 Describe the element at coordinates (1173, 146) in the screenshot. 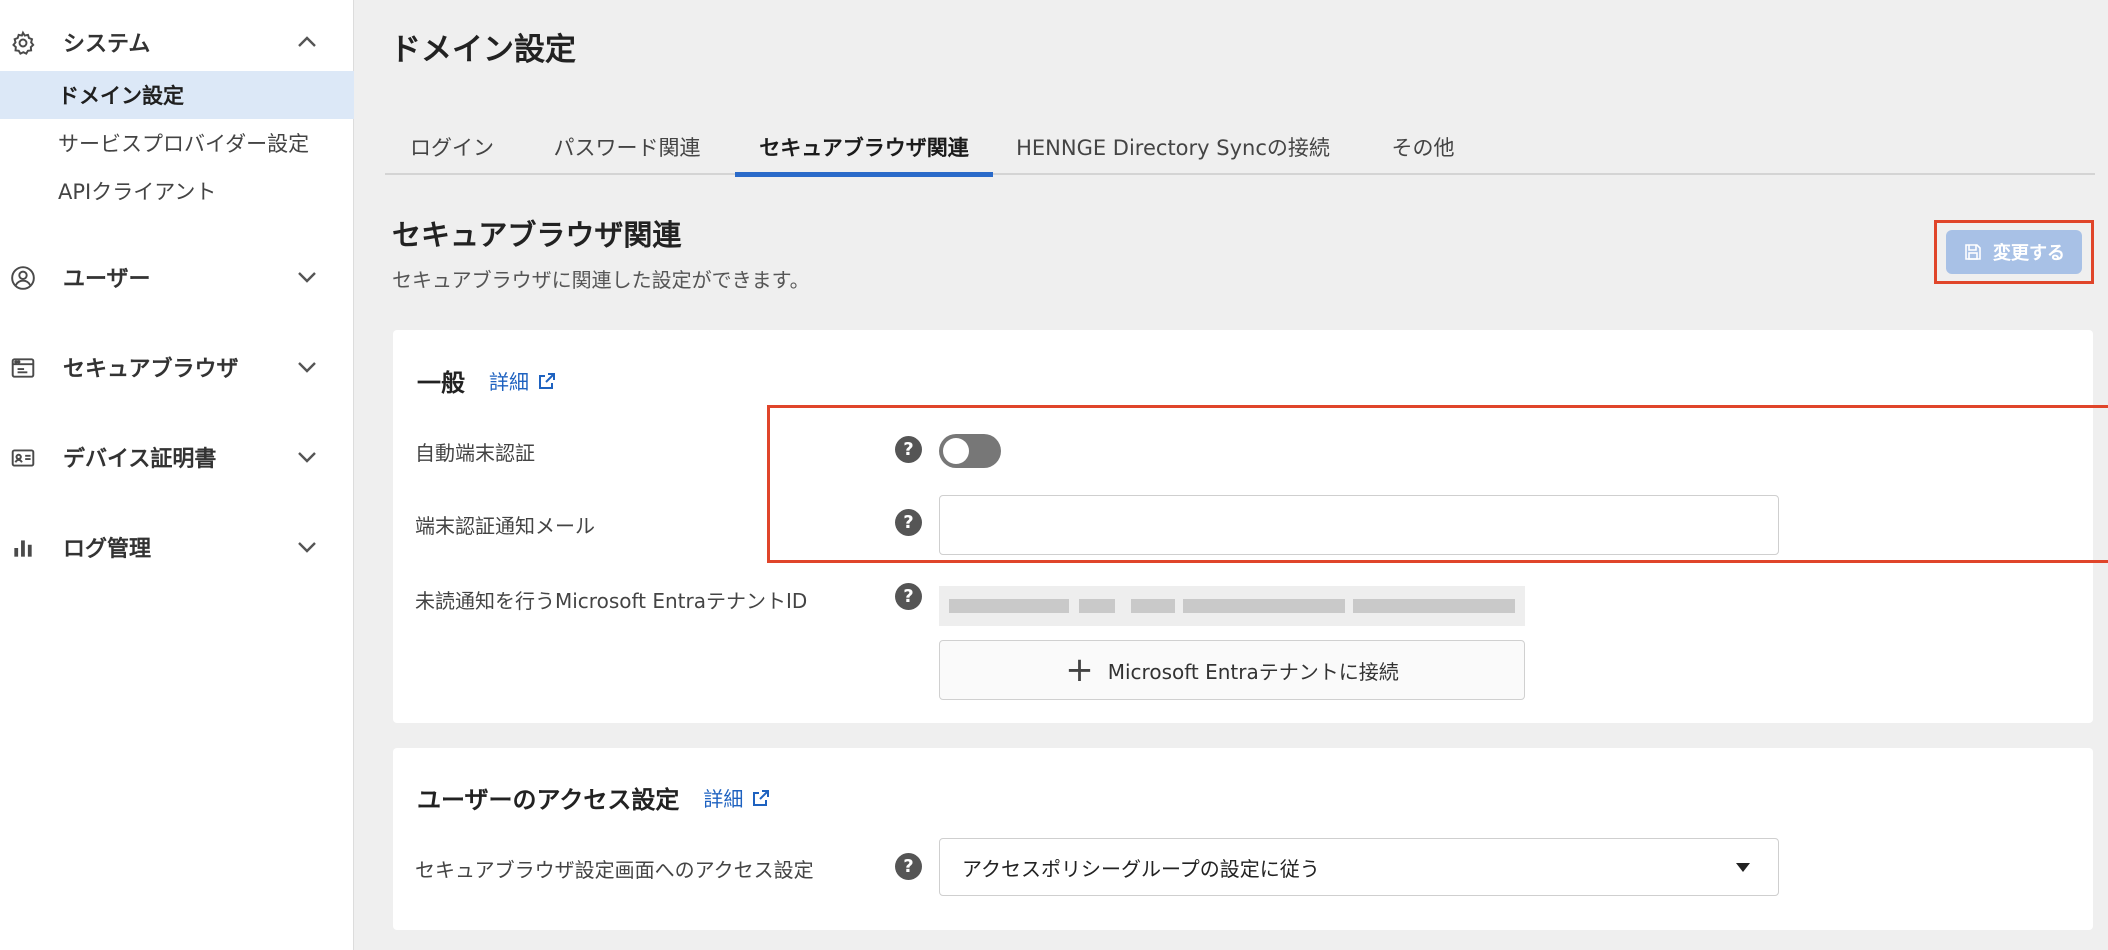

I see `tab-directory-sync: HENNGE Directory Syncの接続` at that location.